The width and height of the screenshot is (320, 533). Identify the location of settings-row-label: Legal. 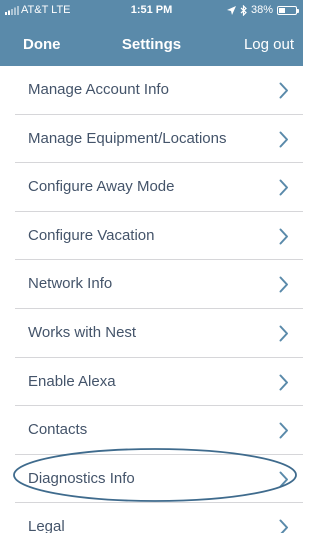
(46, 525).